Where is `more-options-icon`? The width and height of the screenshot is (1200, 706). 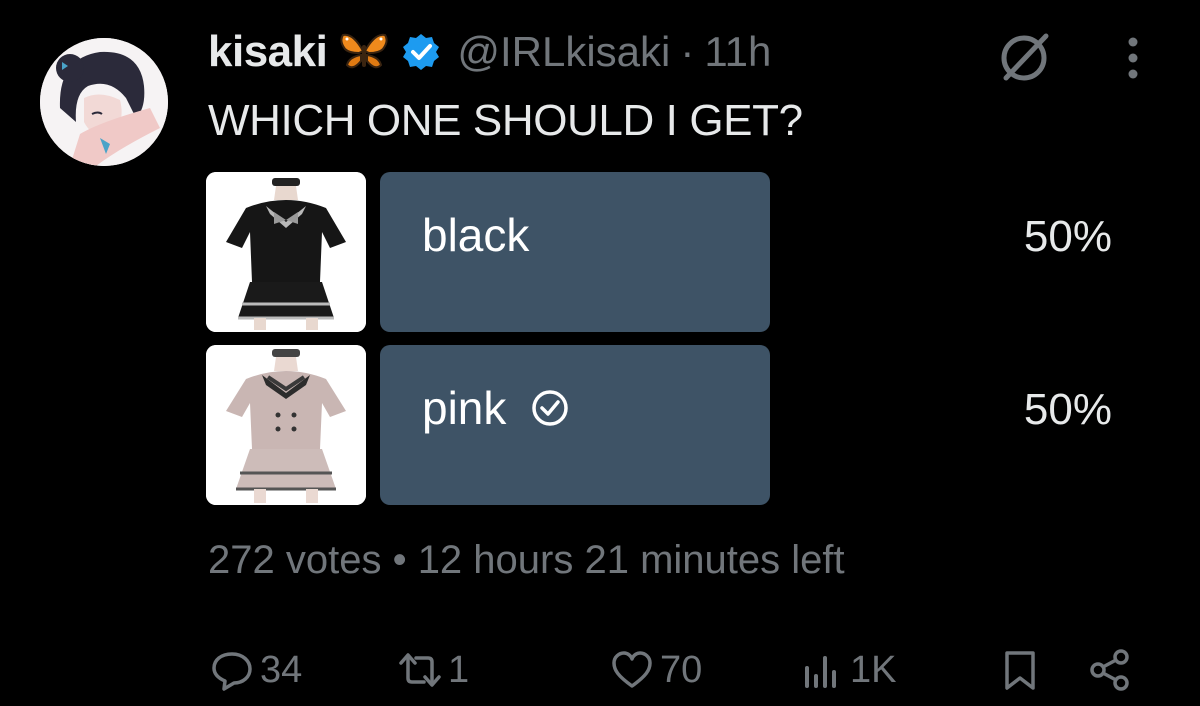
more-options-icon is located at coordinates (1133, 58).